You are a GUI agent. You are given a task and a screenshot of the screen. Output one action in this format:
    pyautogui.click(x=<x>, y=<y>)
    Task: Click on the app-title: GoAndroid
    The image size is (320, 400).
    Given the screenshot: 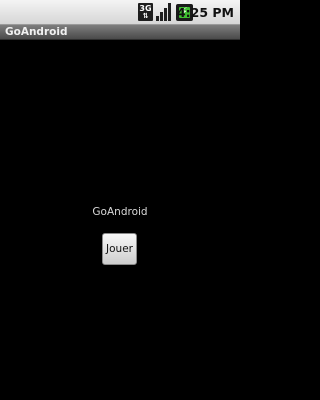 What is the action you would take?
    pyautogui.click(x=36, y=32)
    